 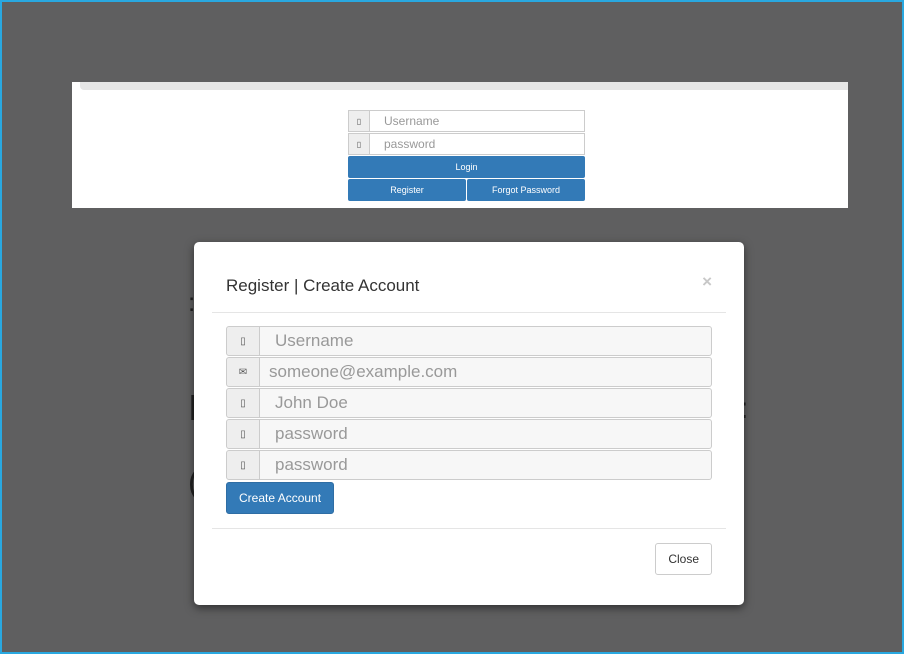 I want to click on confirm-password-row: ▯ password, so click(x=469, y=465).